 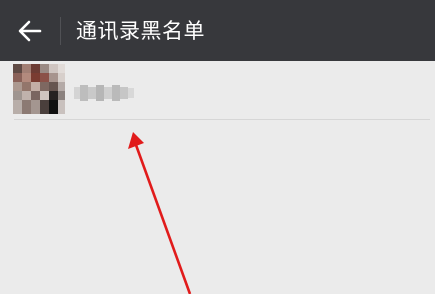 I want to click on arrow-left-icon, so click(x=30, y=31).